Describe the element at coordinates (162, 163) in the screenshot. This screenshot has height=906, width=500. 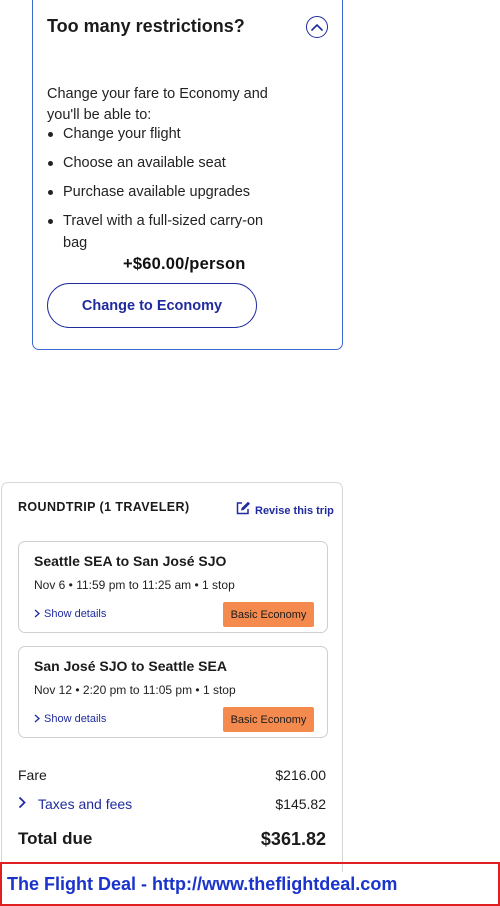
I see `benefit-item: Choose an available seat` at that location.